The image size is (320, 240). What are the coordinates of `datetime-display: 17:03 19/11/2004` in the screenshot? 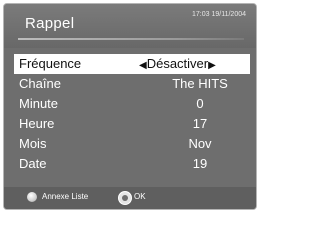 It's located at (219, 14).